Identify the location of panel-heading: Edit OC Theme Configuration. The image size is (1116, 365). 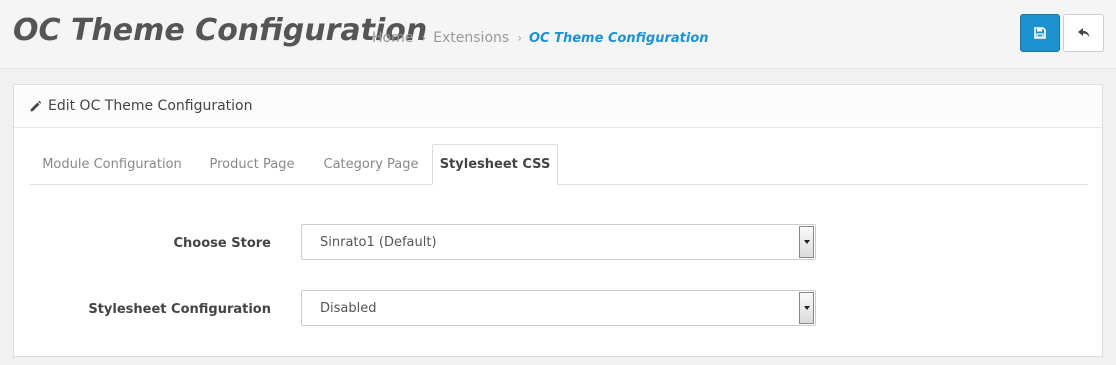
(558, 106).